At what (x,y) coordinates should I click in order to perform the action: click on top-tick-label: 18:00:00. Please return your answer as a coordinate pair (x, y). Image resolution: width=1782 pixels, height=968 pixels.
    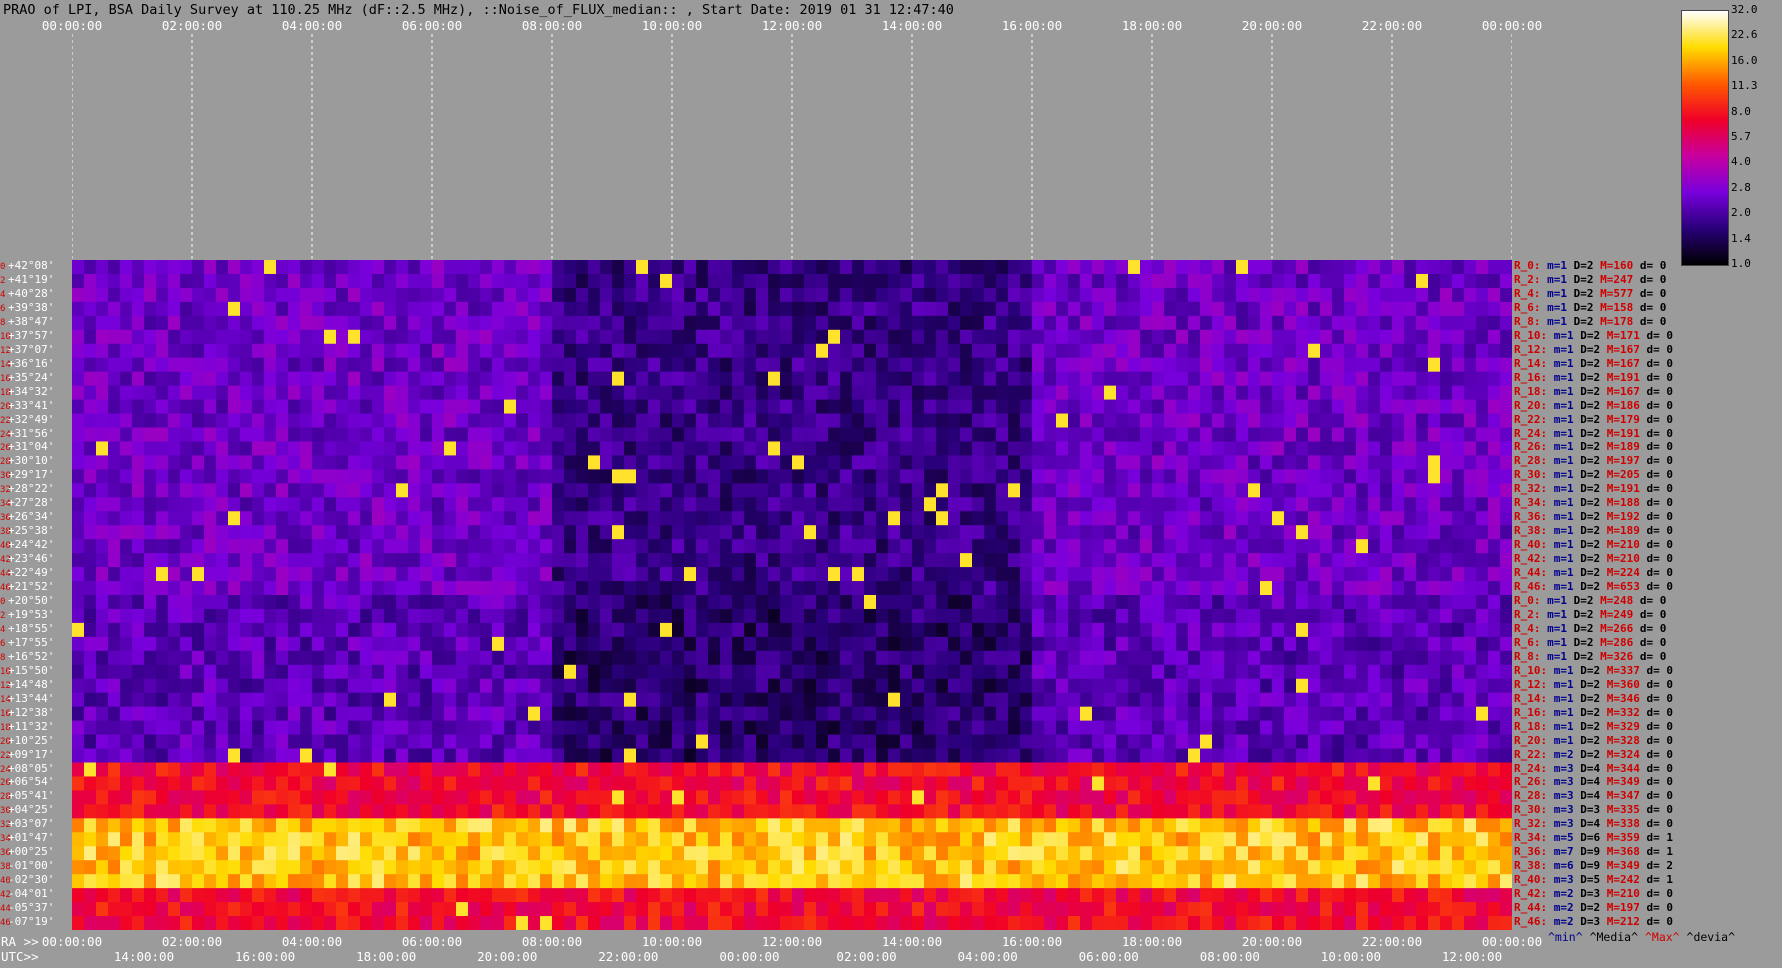
    Looking at the image, I should click on (1152, 25).